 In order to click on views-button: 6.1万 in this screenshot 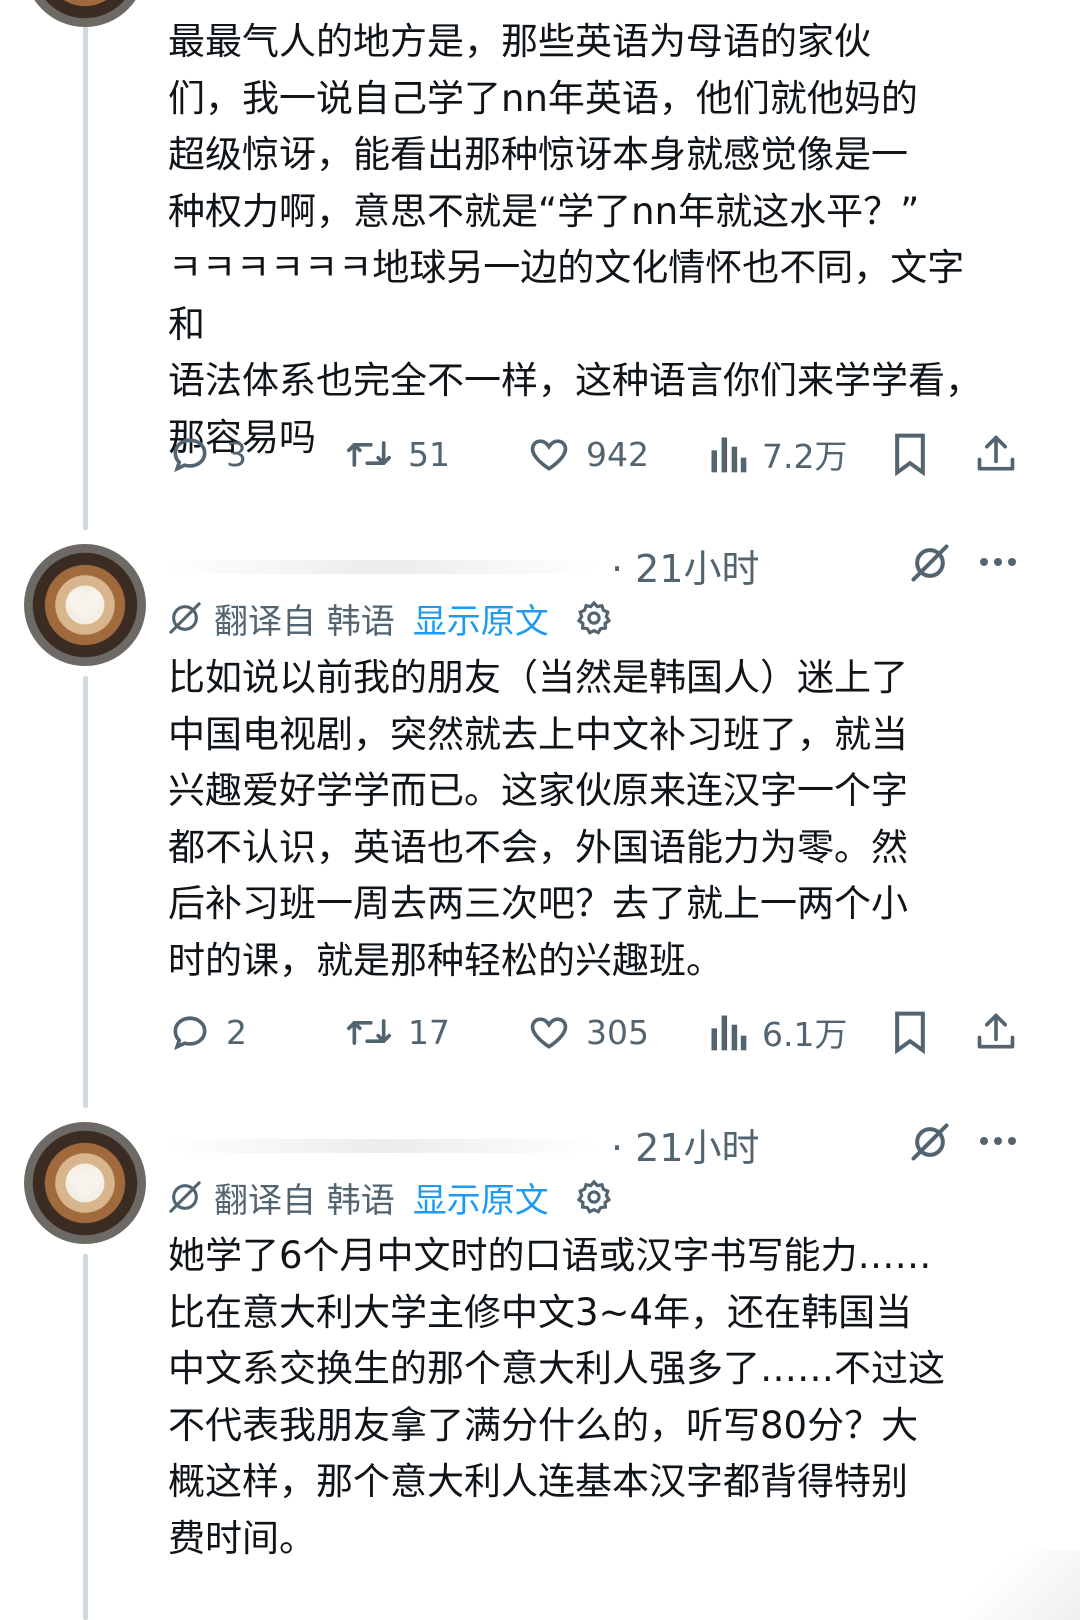, I will do `click(777, 1032)`.